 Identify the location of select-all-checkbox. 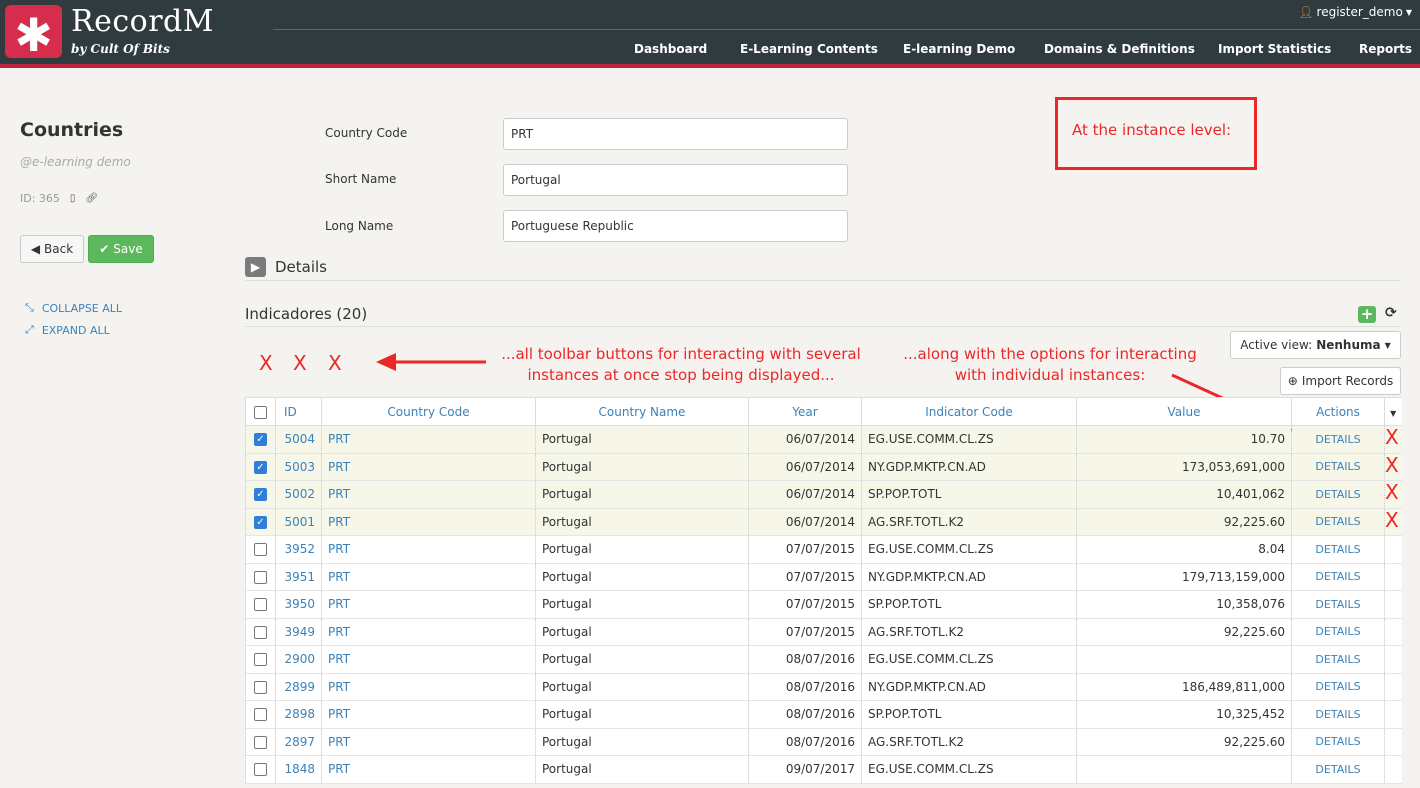
(260, 412).